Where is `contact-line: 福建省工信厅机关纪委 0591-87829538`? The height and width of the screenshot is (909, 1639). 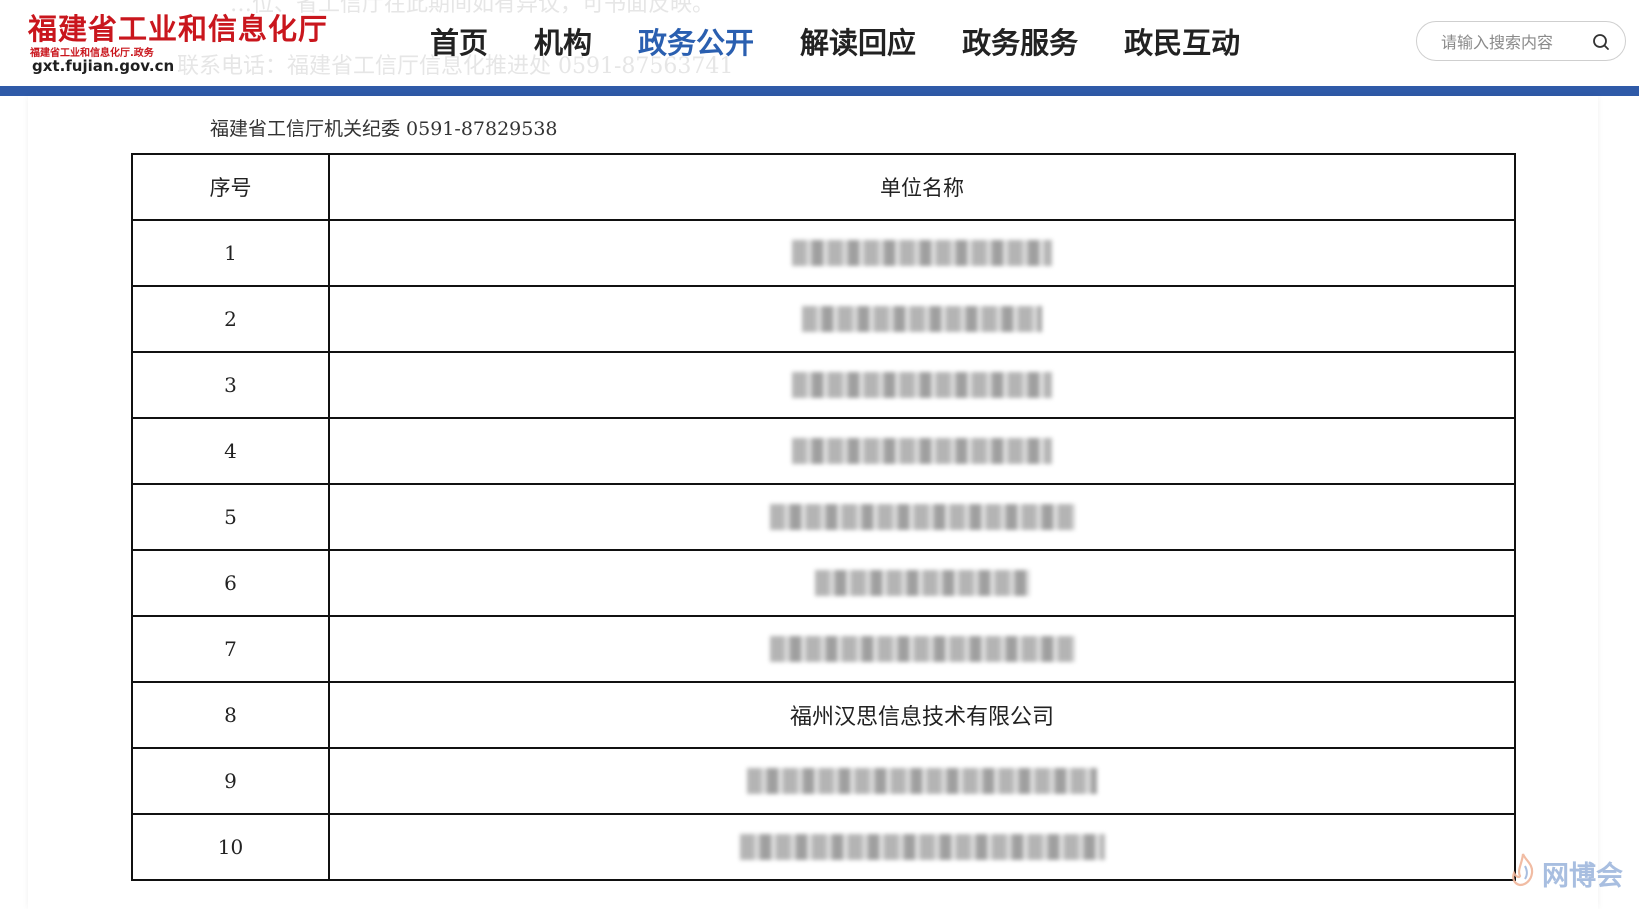
contact-line: 福建省工信厅机关纪委 0591-87829538 is located at coordinates (384, 129).